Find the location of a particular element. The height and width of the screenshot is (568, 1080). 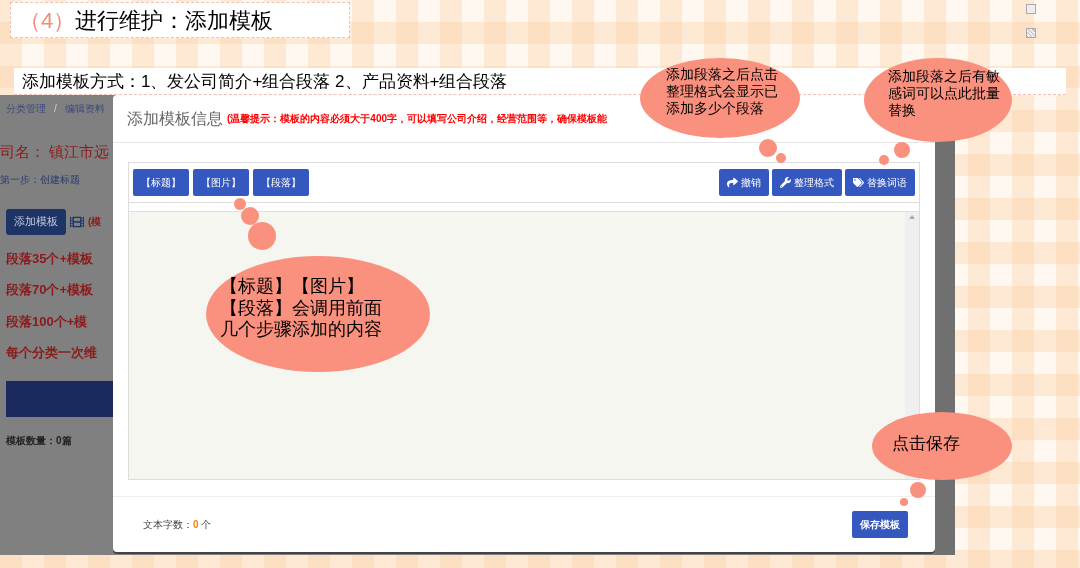

tooltip-text: 添加段落之后有敏 感词可以点此批量 替换 is located at coordinates (944, 93).